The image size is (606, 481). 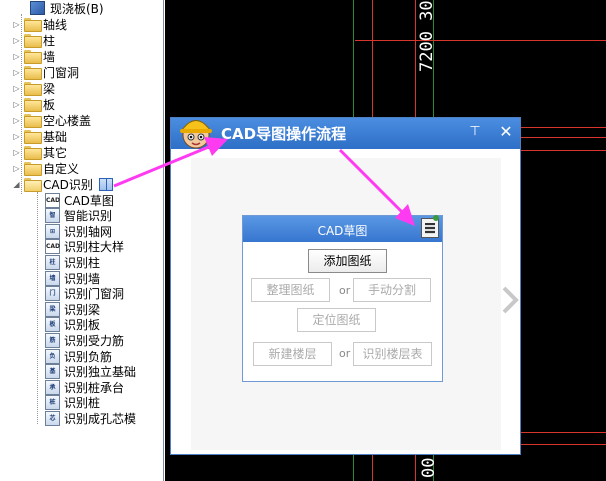 What do you see at coordinates (82, 262) in the screenshot?
I see `tree-item-label: 识别柱` at bounding box center [82, 262].